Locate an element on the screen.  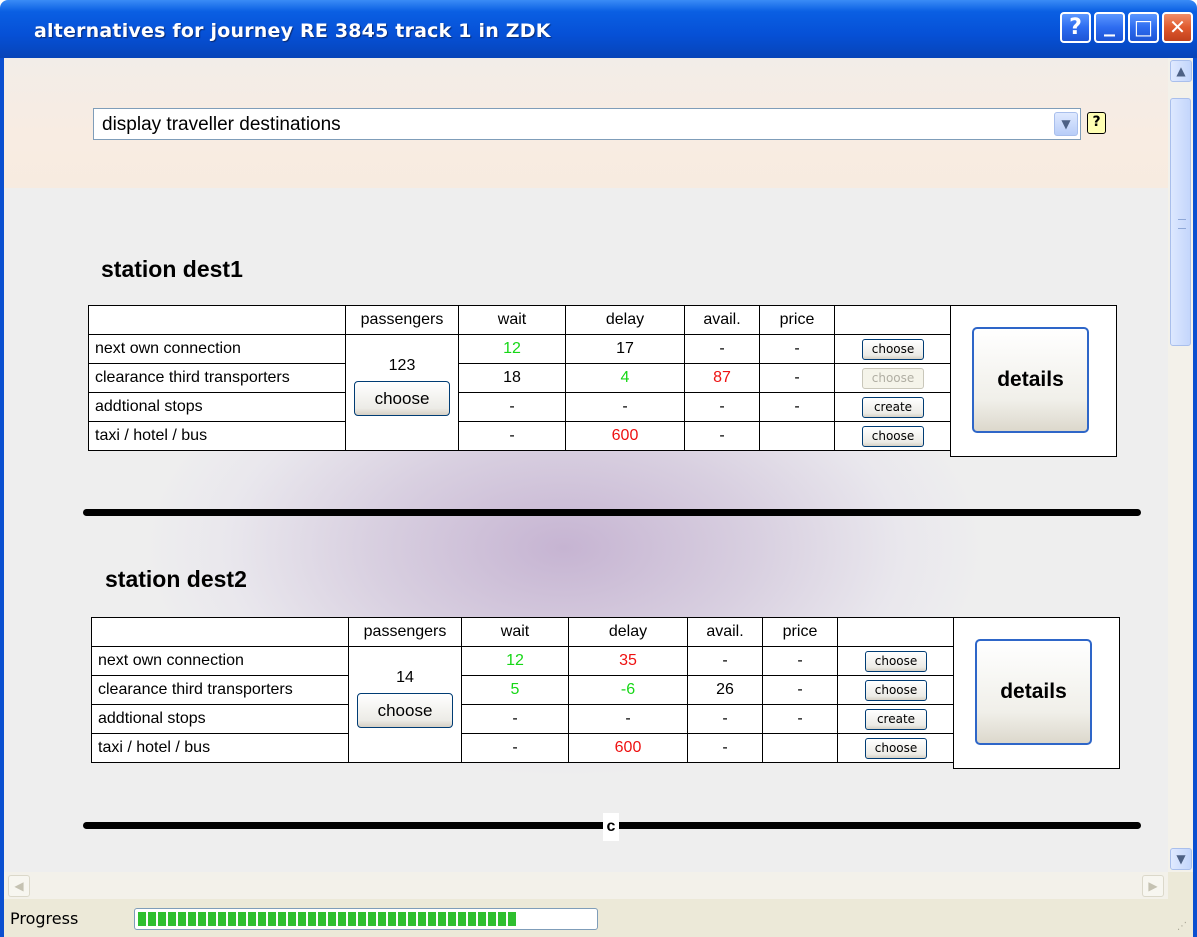
scroll-down-icon: ▼ is located at coordinates (1181, 859).